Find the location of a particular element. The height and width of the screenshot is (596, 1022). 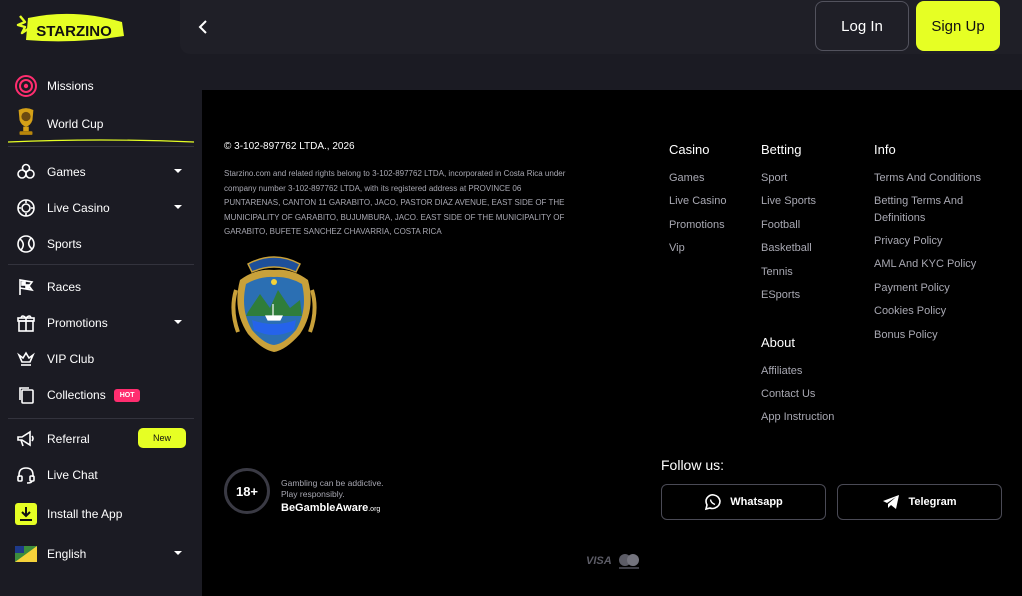

sidebar-item-label: English is located at coordinates (67, 554).